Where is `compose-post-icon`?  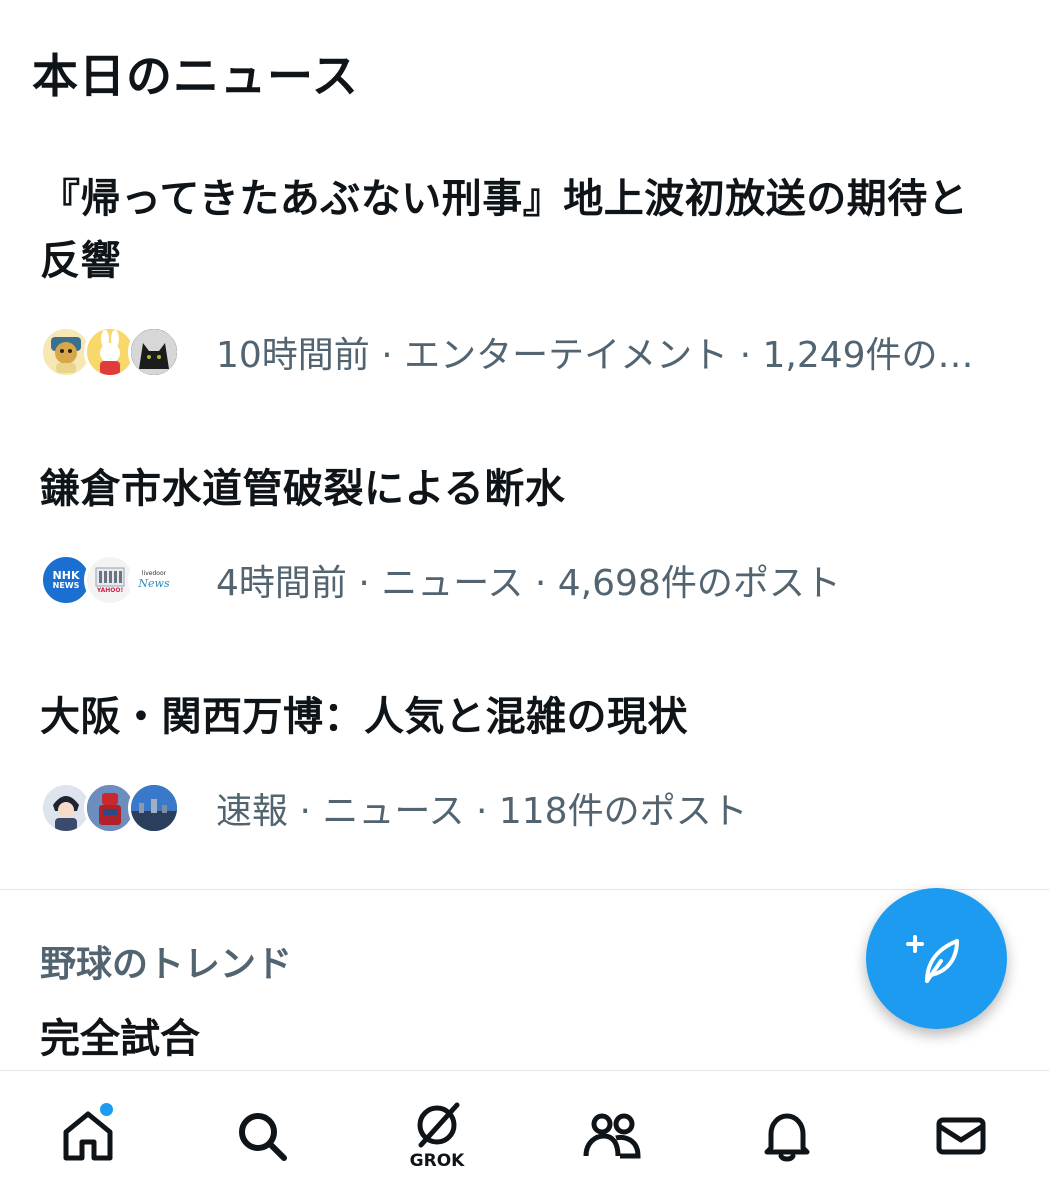
compose-post-icon is located at coordinates (932, 958).